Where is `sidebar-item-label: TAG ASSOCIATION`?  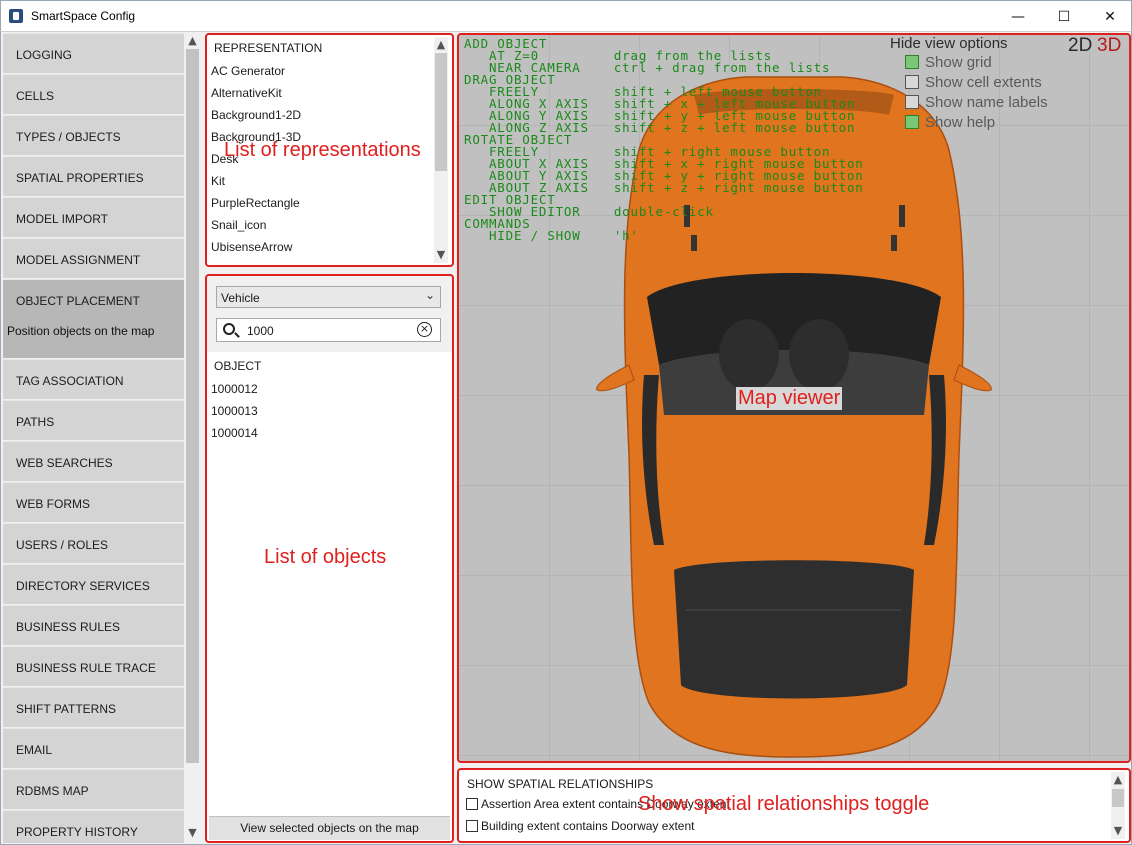
sidebar-item-label: TAG ASSOCIATION is located at coordinates (70, 381).